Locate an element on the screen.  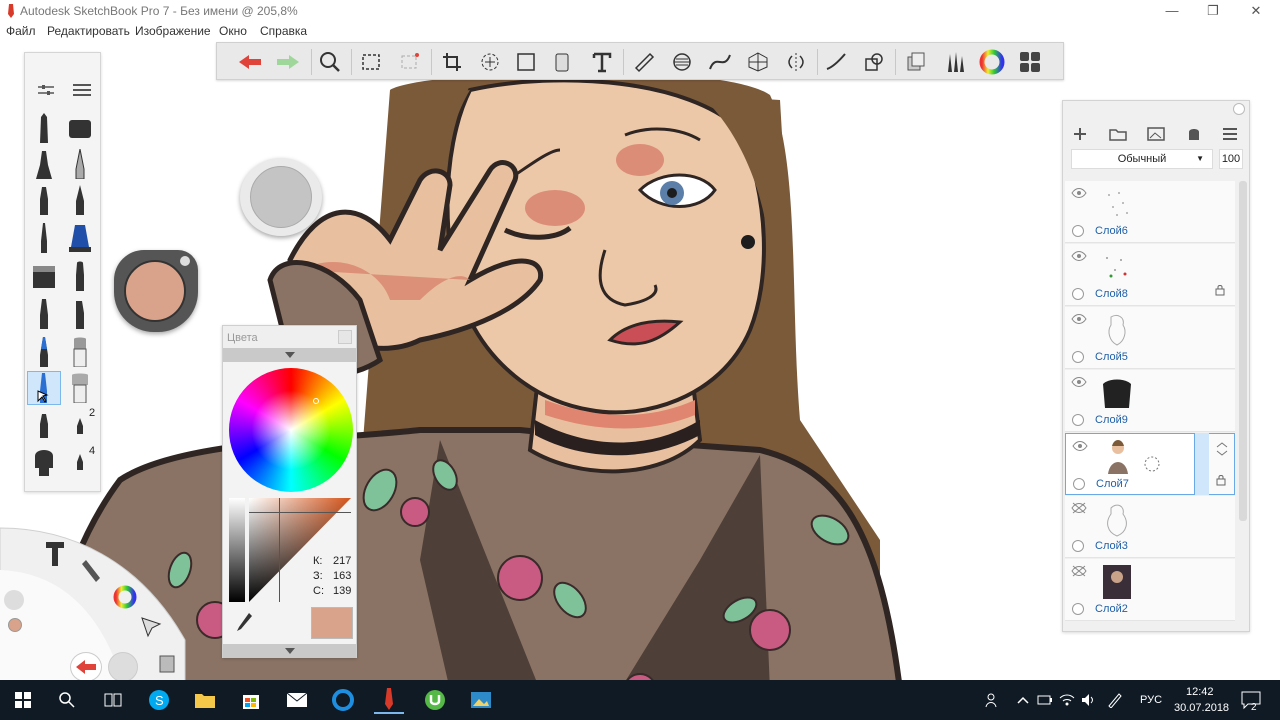
layers-copy-icon is located at coordinates (916, 62).